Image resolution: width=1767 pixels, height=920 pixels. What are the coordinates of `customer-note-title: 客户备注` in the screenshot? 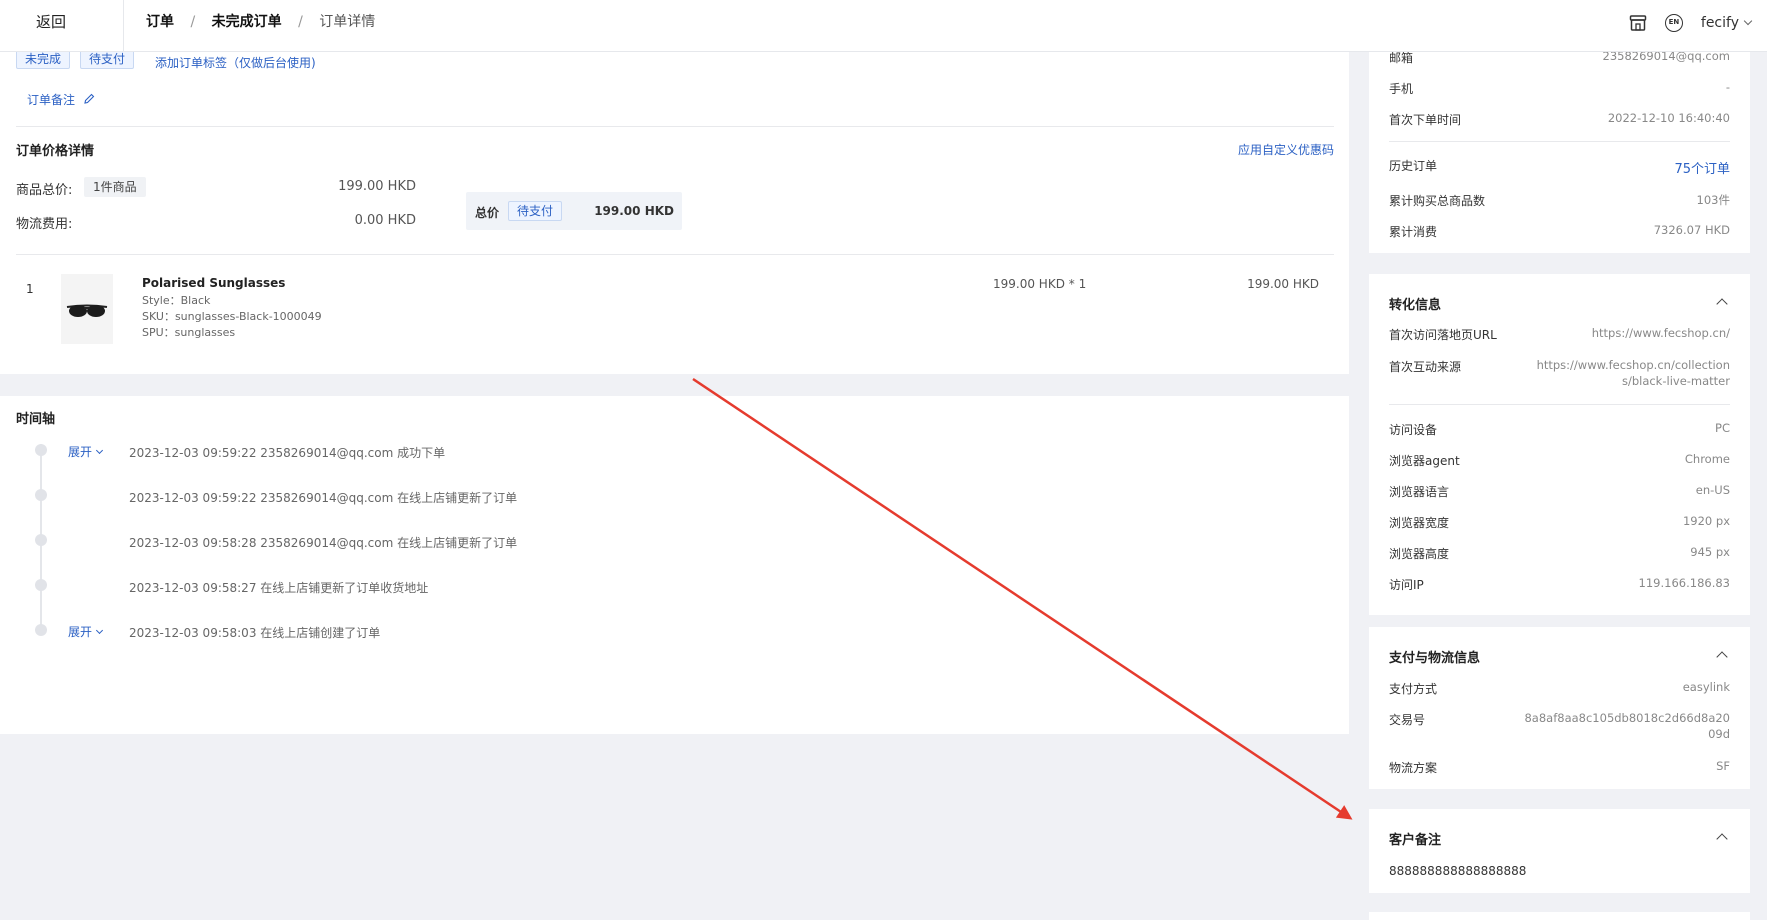 It's located at (1415, 840).